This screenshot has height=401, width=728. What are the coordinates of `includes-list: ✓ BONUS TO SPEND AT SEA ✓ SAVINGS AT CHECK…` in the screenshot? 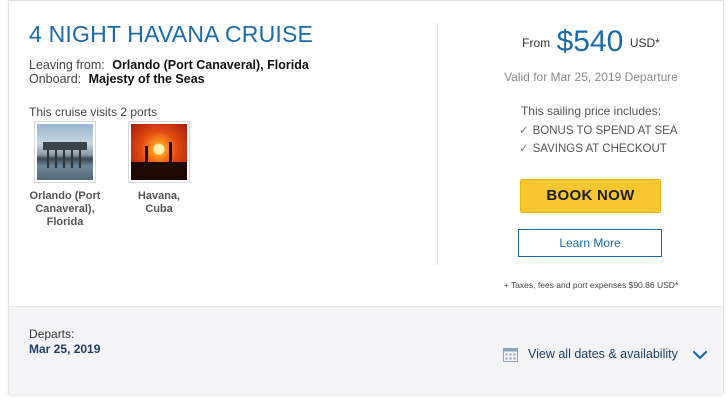 It's located at (598, 140).